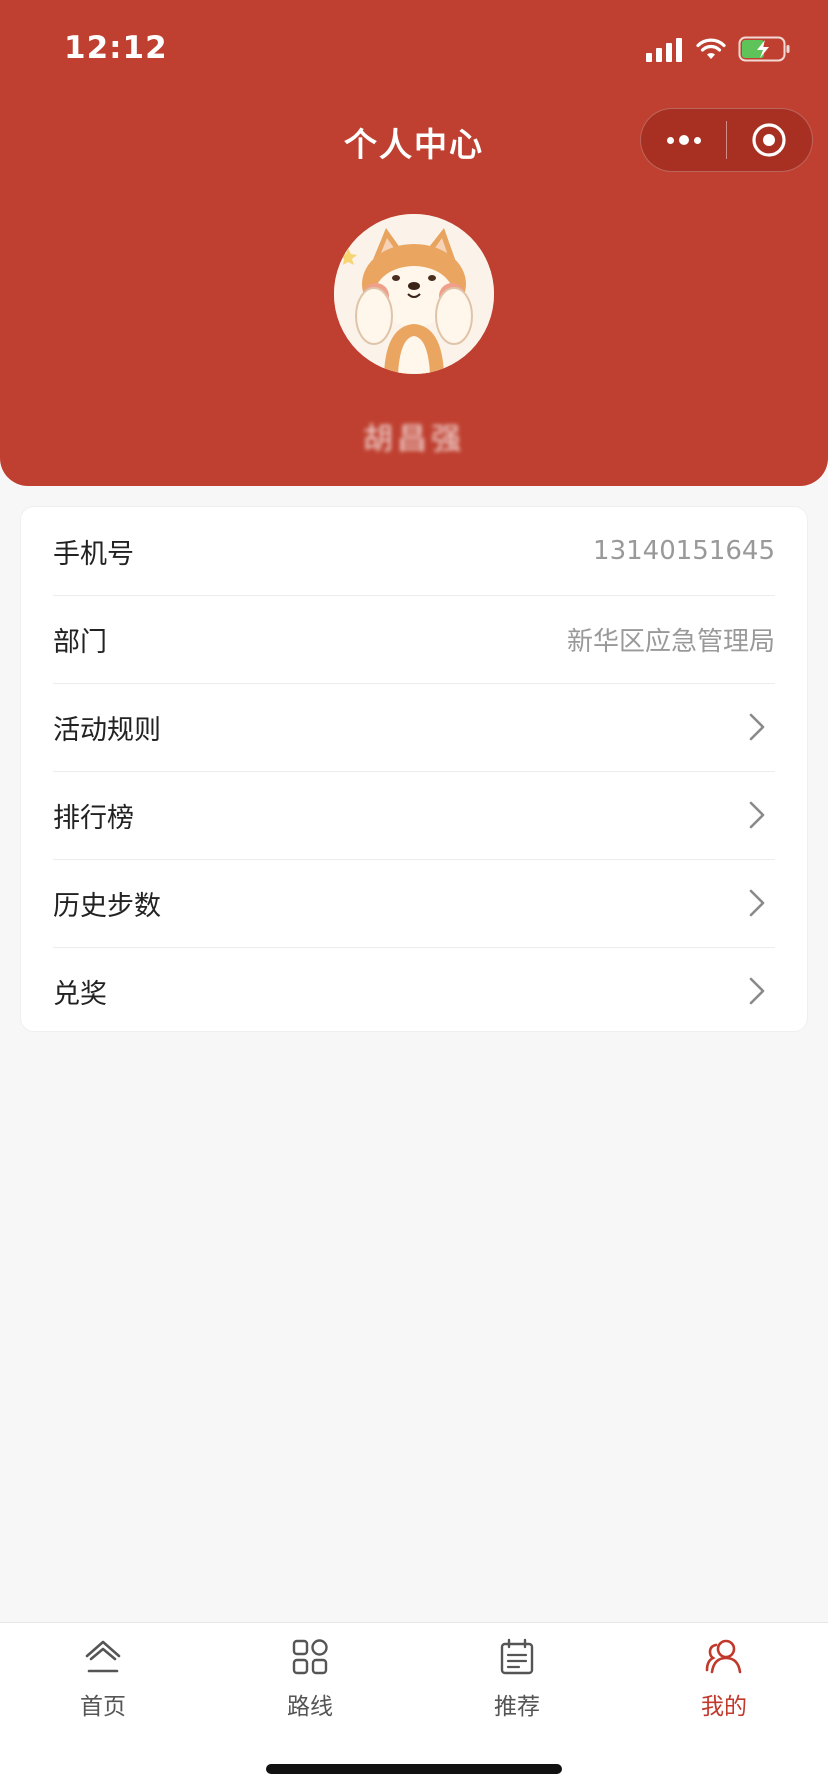 This screenshot has width=828, height=1792. Describe the element at coordinates (723, 1656) in the screenshot. I see `user-icon` at that location.